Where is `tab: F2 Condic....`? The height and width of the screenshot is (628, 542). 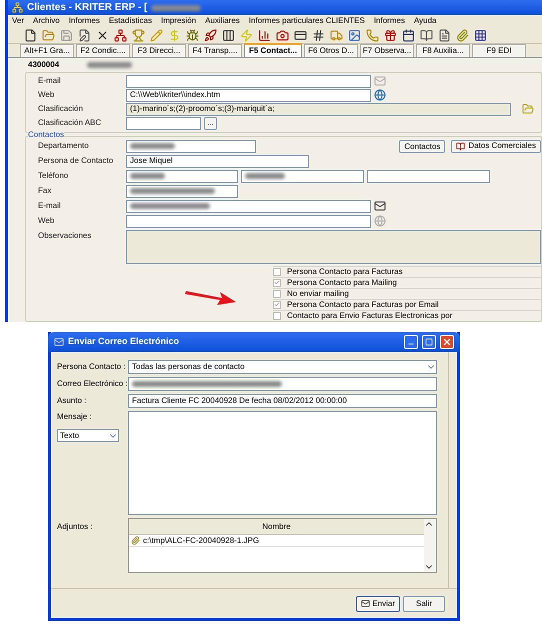 tab: F2 Condic.... is located at coordinates (103, 51).